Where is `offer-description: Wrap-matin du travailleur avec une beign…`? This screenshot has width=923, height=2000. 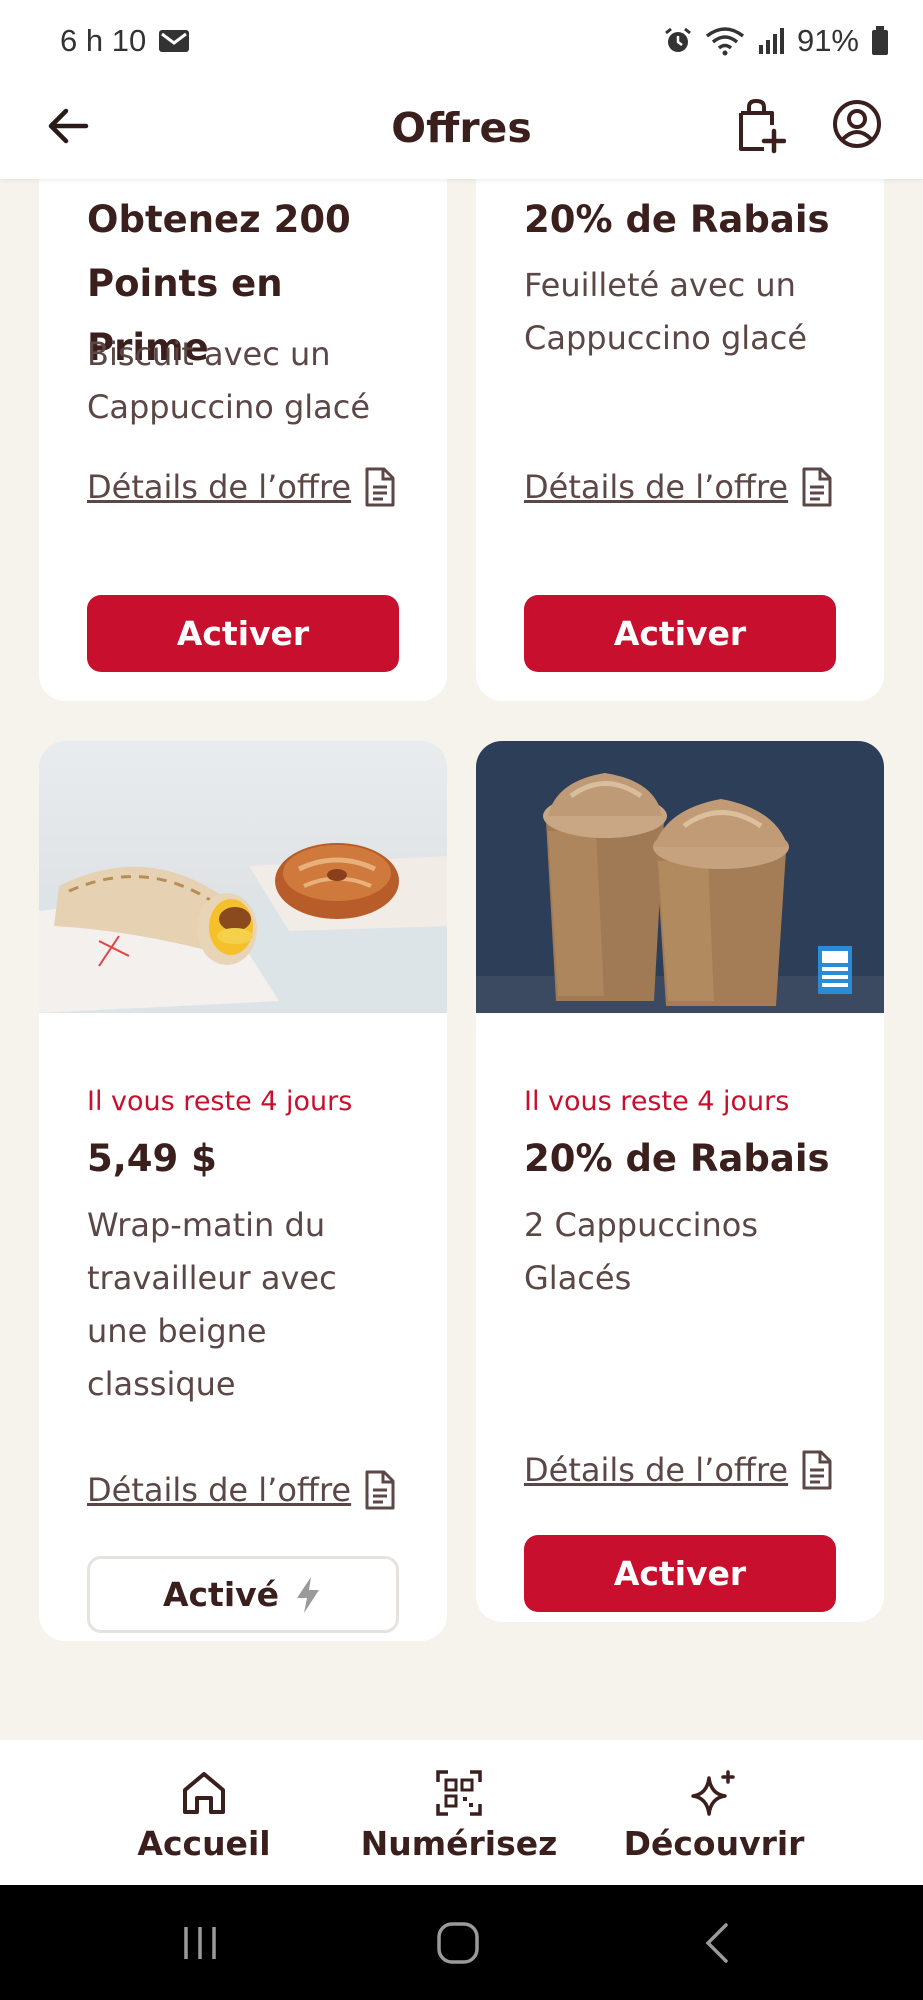 offer-description: Wrap-matin du travailleur avec une beign… is located at coordinates (212, 1304).